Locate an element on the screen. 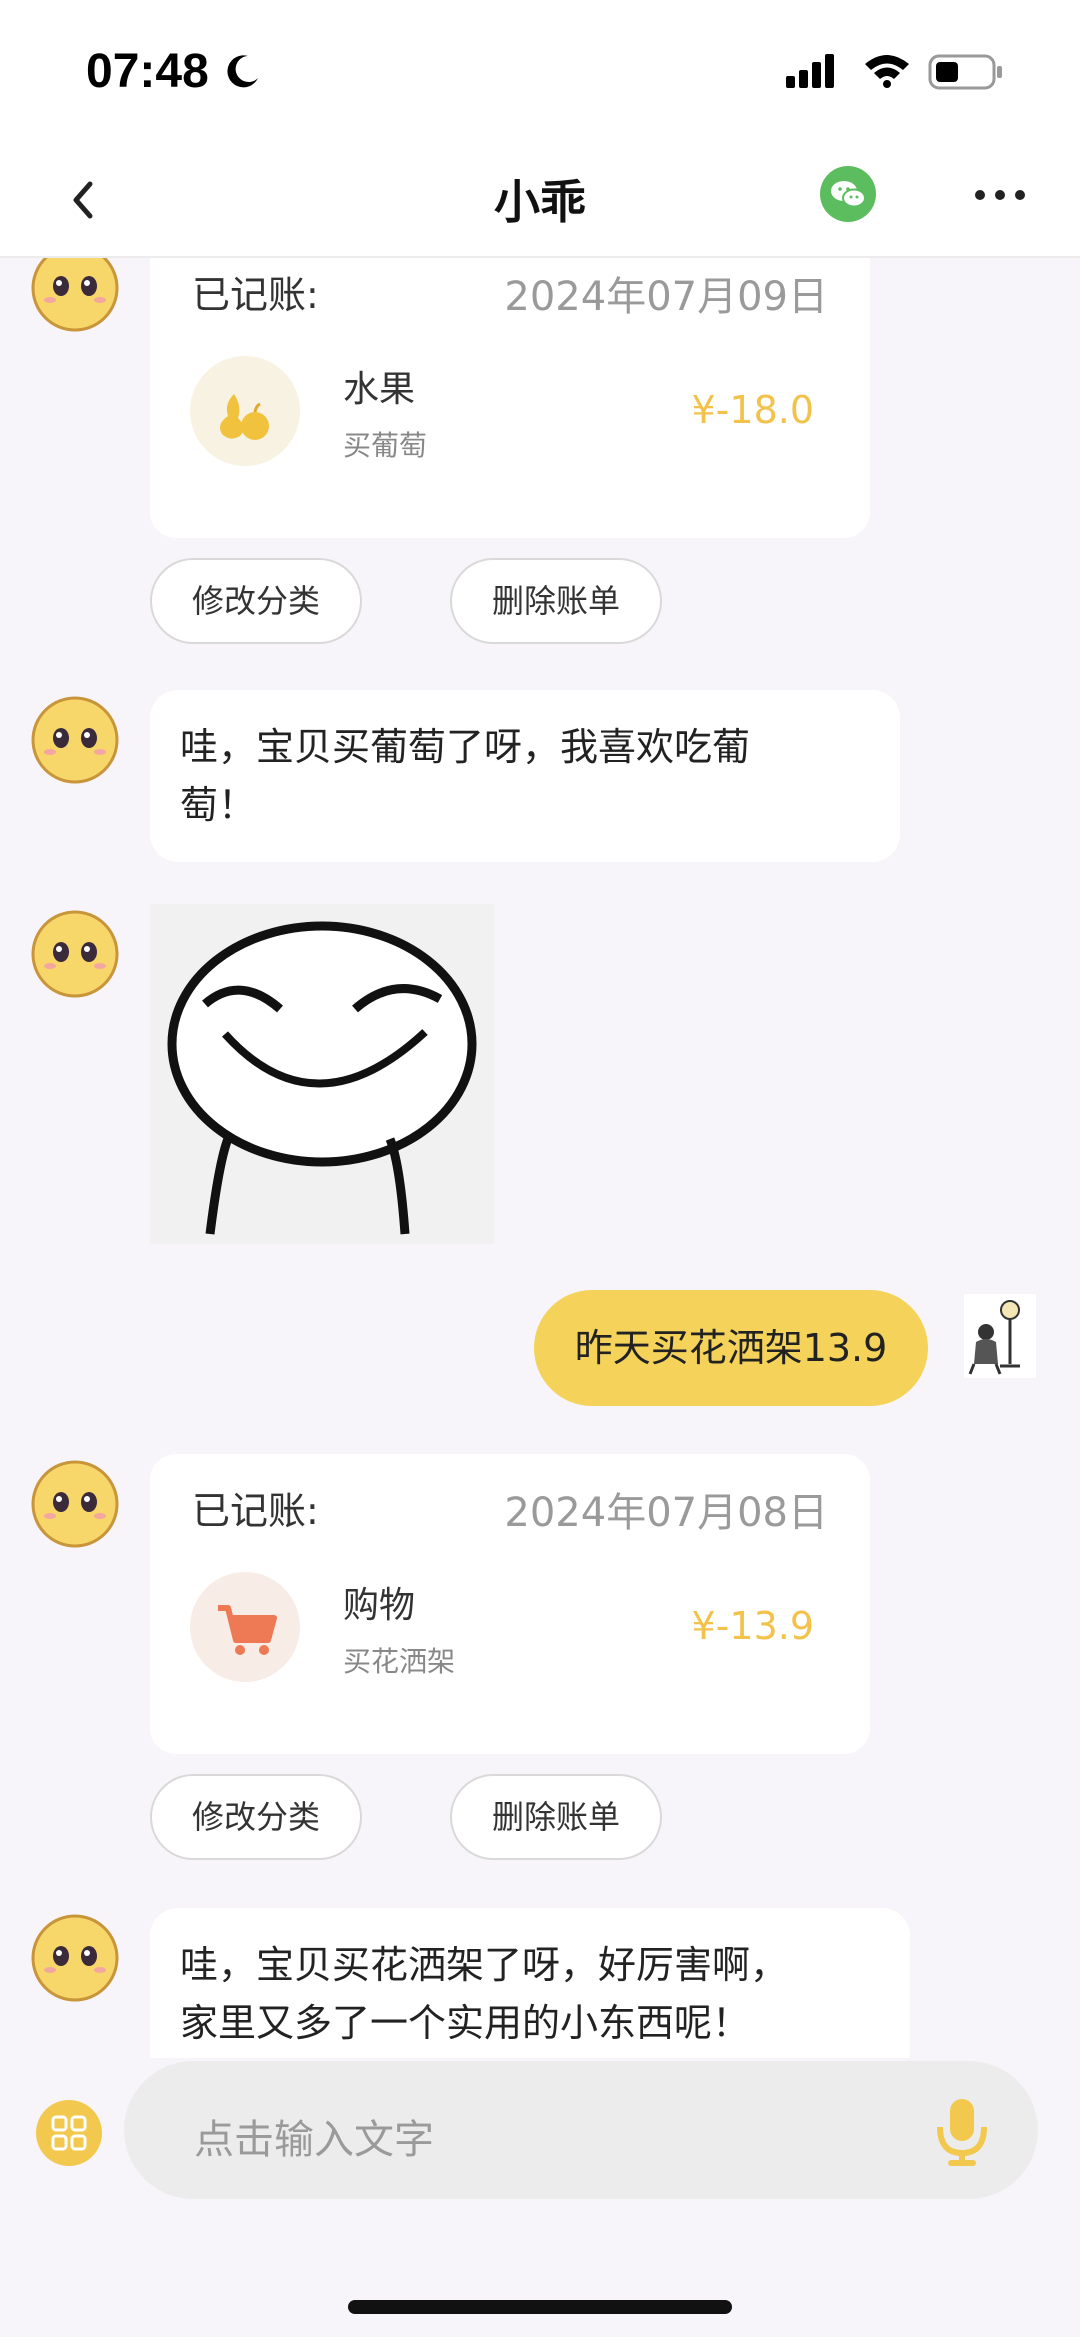 The width and height of the screenshot is (1080, 2337). grid-menu-icon is located at coordinates (69, 2133).